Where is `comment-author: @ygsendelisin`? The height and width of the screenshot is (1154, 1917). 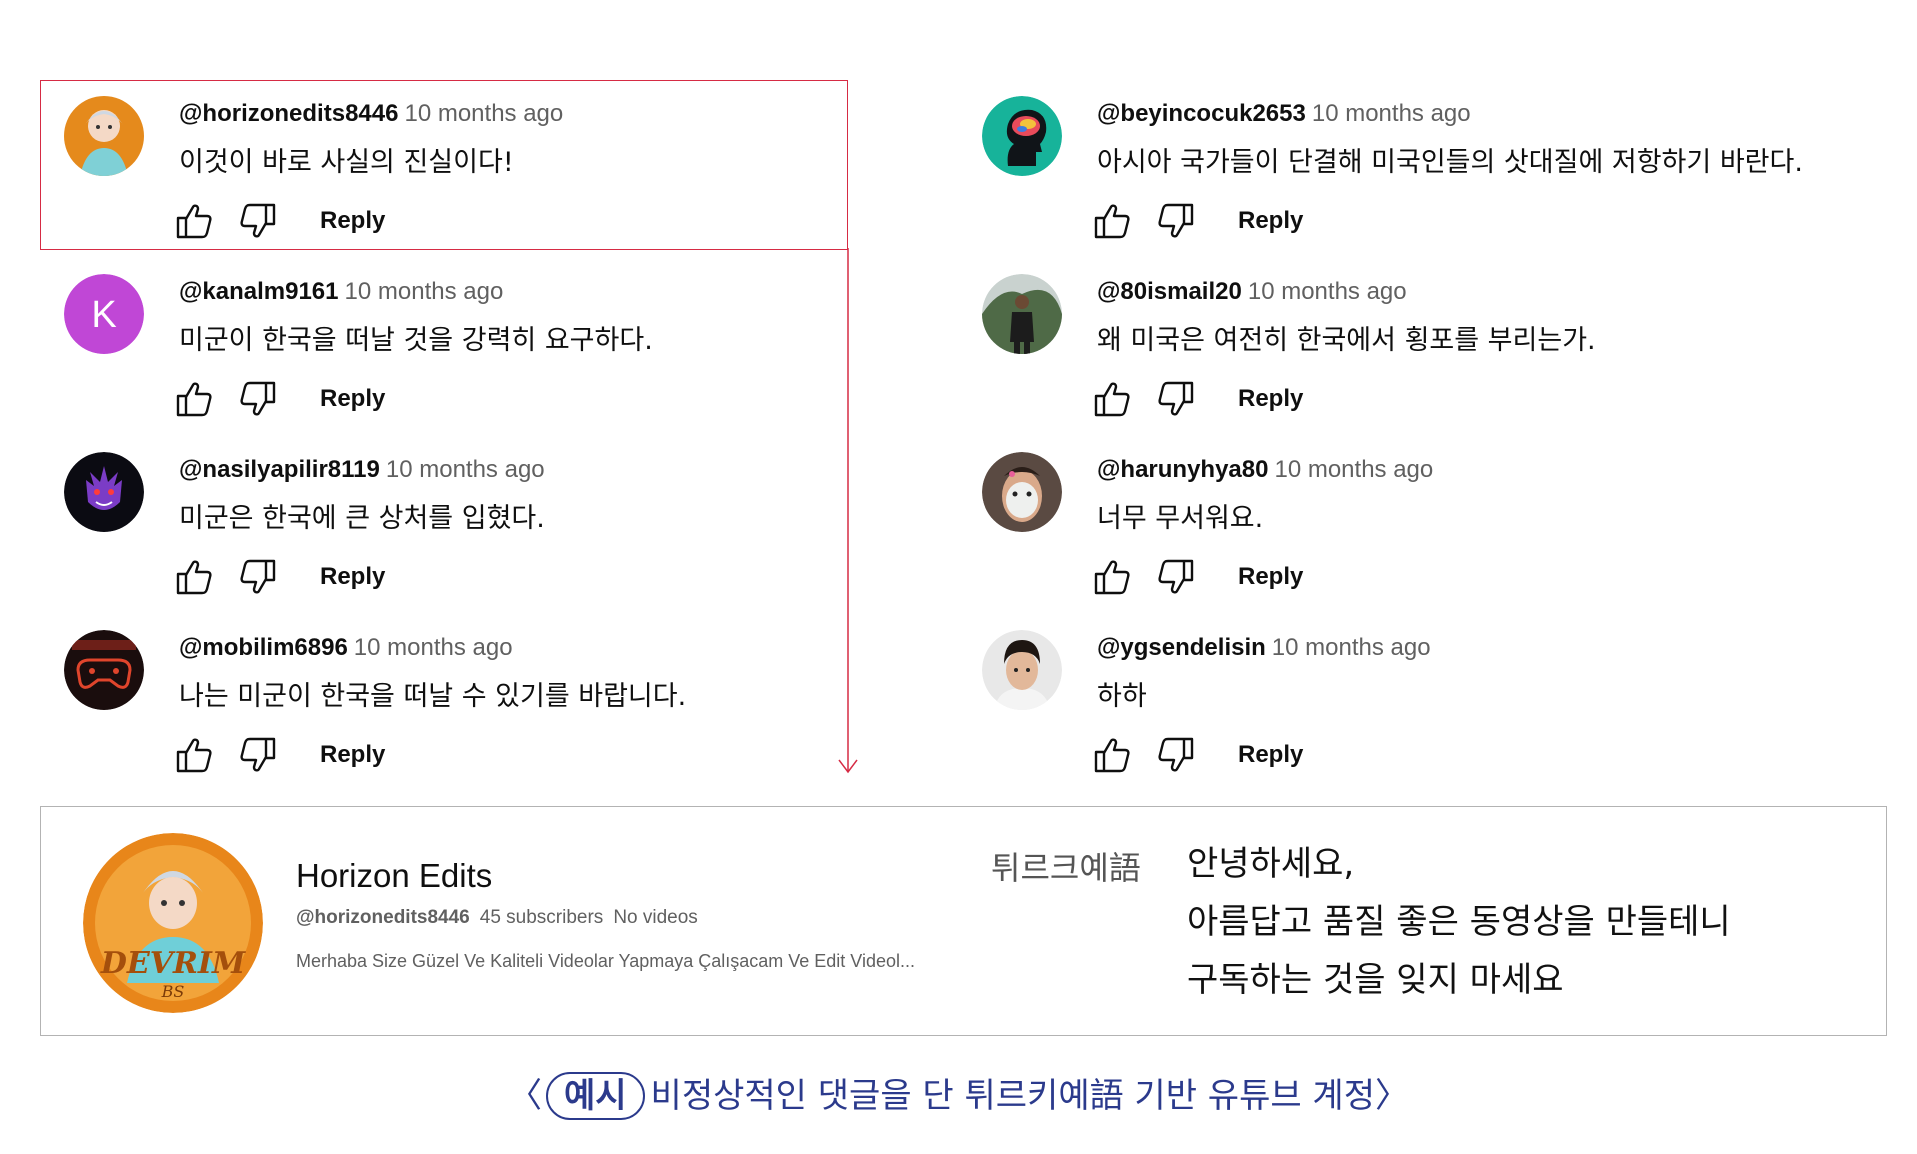
comment-author: @ygsendelisin is located at coordinates (1181, 647).